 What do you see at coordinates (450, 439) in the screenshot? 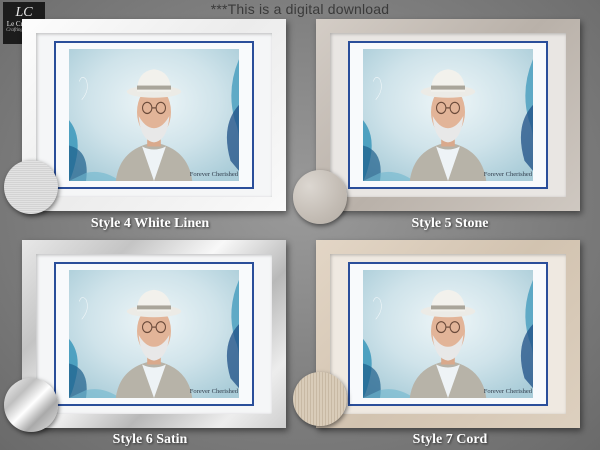
I see `style-label: Style 7 Cord` at bounding box center [450, 439].